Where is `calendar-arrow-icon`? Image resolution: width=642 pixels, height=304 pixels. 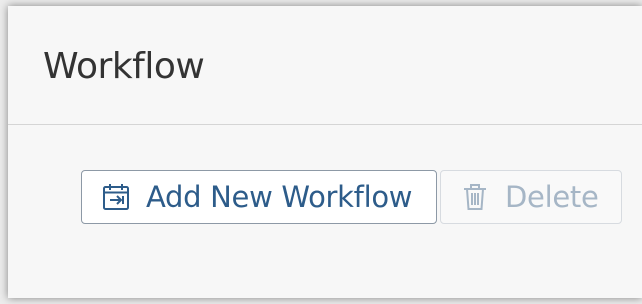
calendar-arrow-icon is located at coordinates (116, 197).